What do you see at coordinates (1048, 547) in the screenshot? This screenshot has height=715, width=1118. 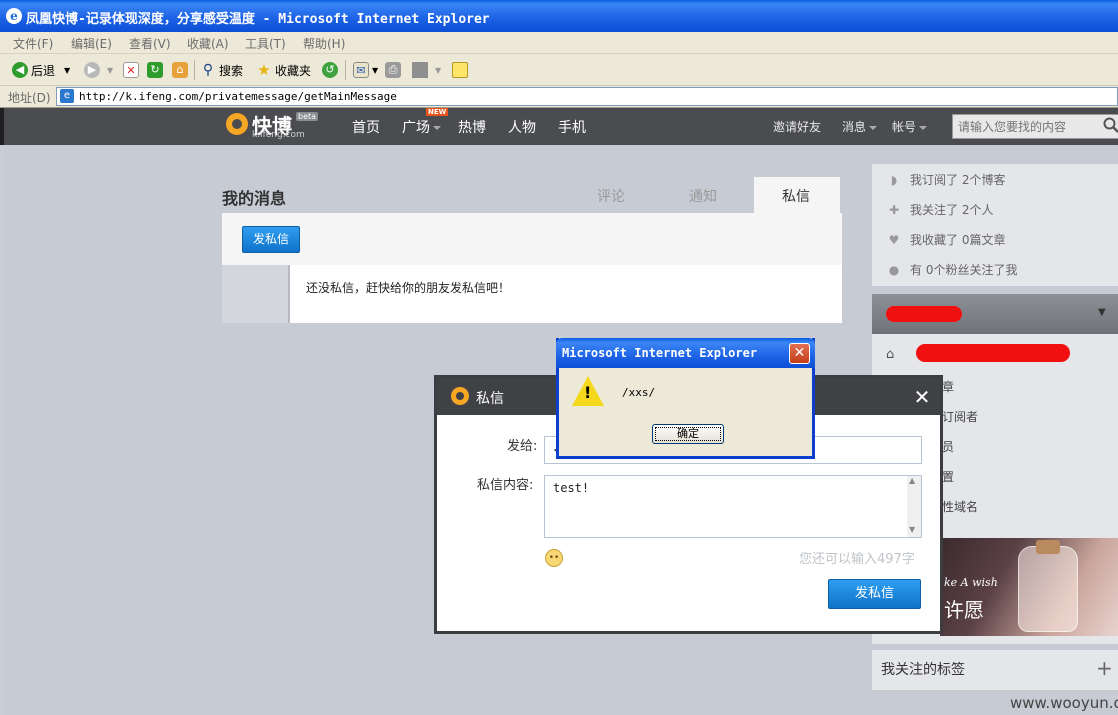 I see `cork-graphic` at bounding box center [1048, 547].